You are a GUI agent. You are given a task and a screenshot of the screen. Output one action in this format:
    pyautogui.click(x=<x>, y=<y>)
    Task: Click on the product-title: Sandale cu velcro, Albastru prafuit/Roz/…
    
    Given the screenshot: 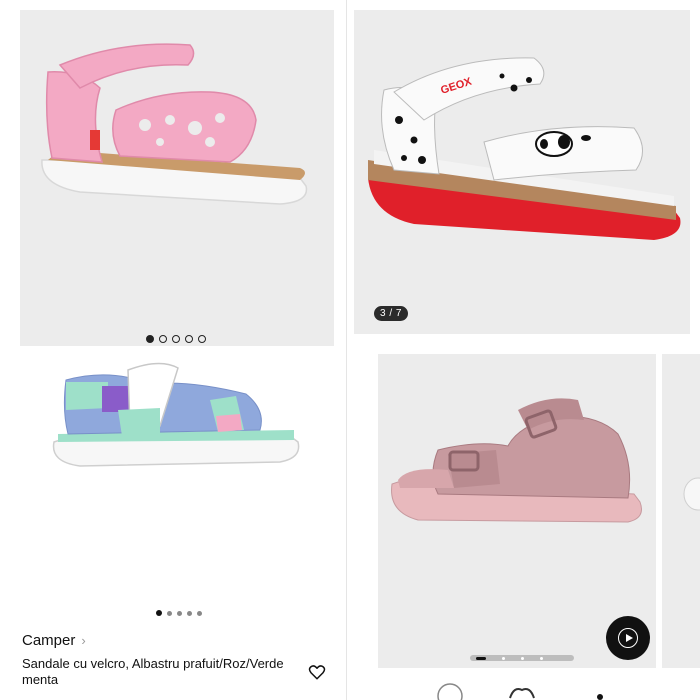 What is the action you would take?
    pyautogui.click(x=163, y=672)
    